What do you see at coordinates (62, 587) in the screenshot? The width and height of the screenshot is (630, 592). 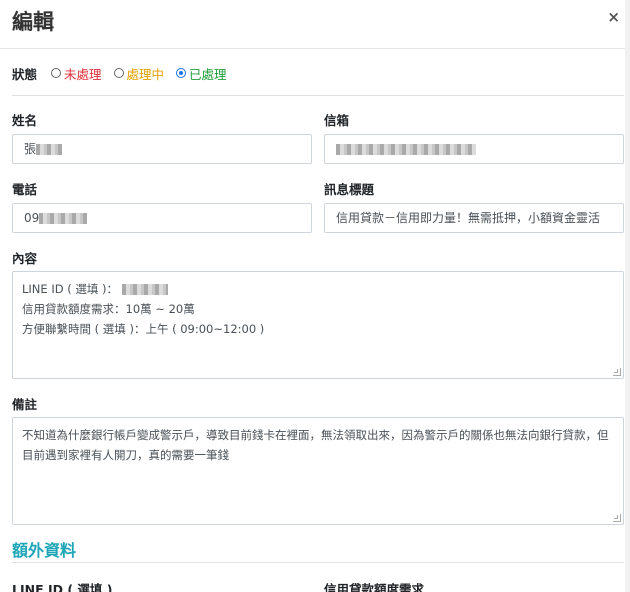 I see `line-id-label: LINE ID ( 選填 )` at bounding box center [62, 587].